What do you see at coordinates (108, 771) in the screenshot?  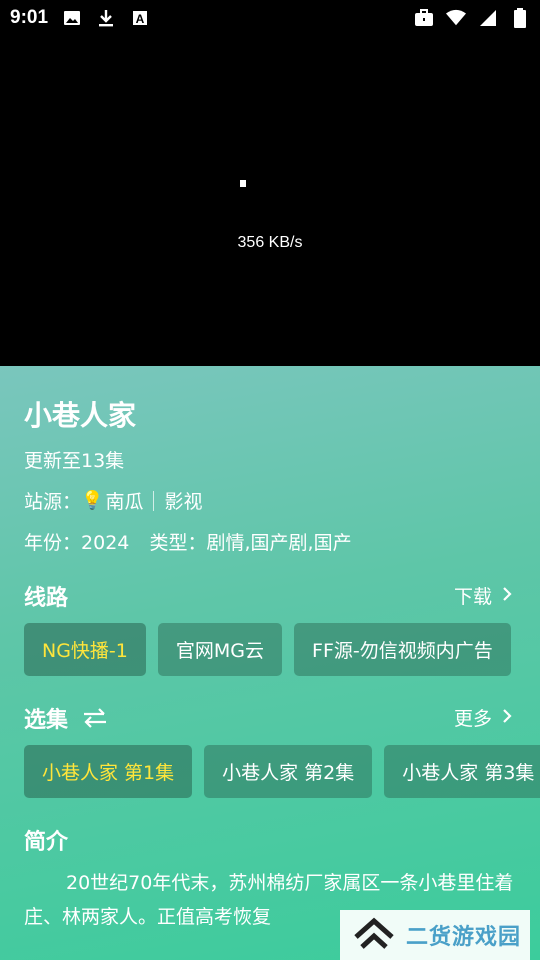 I see `episode-chip: 小巷人家 第1集` at bounding box center [108, 771].